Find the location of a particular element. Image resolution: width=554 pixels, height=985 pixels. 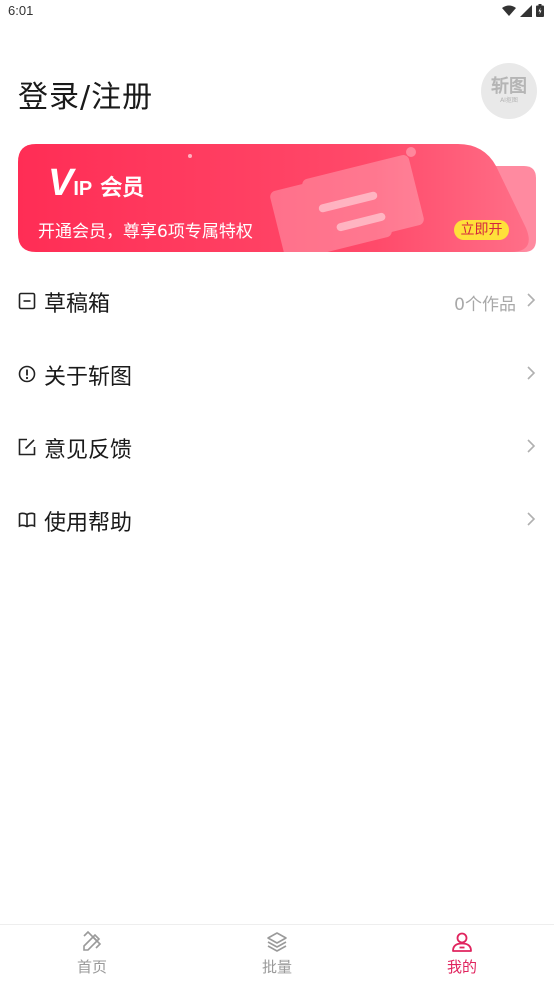

status-bar: 6:01 is located at coordinates (277, 12).